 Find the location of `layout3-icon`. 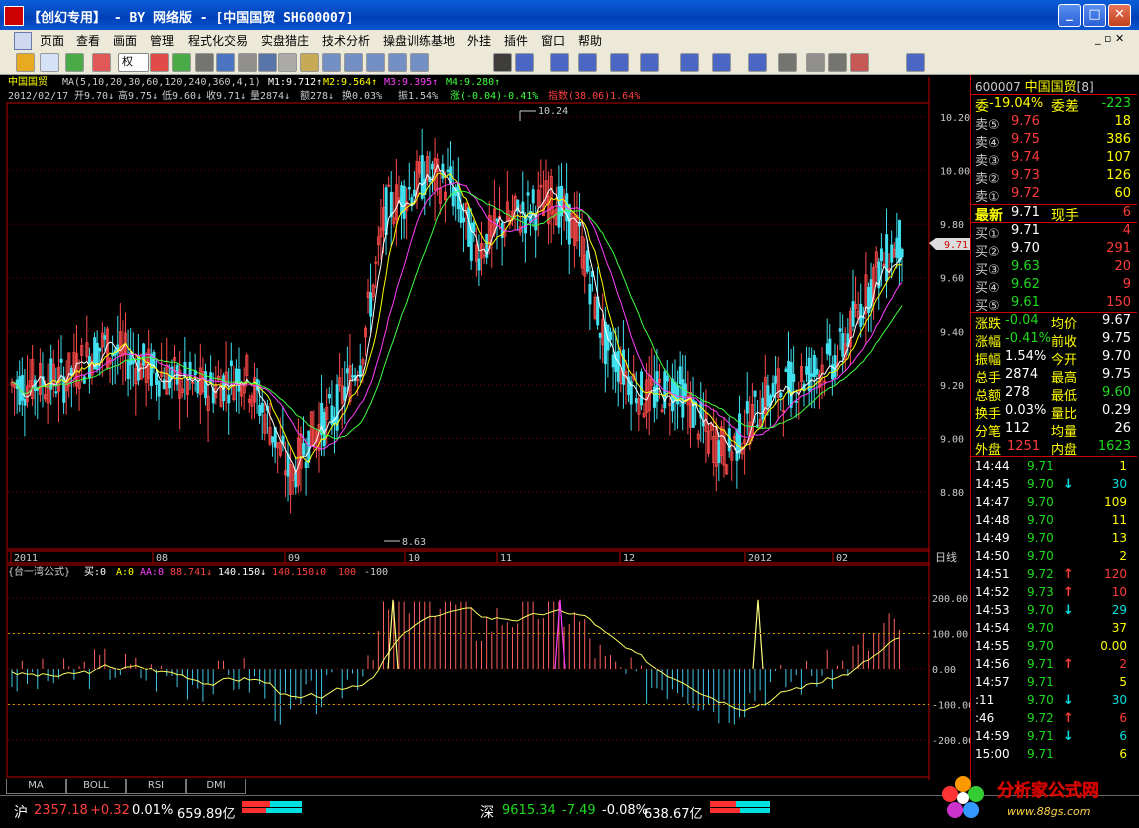

layout3-icon is located at coordinates (375, 62).